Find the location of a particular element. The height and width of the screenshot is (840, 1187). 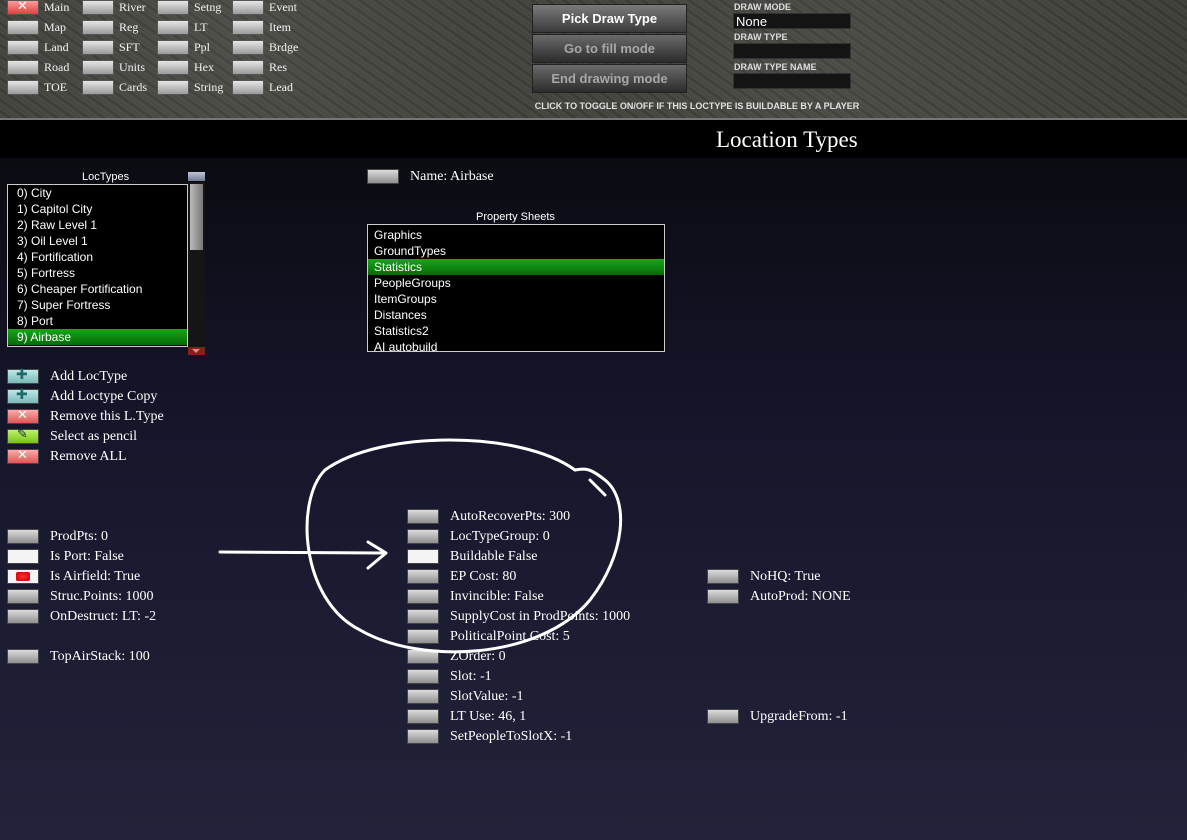

ppl-label: Ppl is located at coordinates (202, 47).